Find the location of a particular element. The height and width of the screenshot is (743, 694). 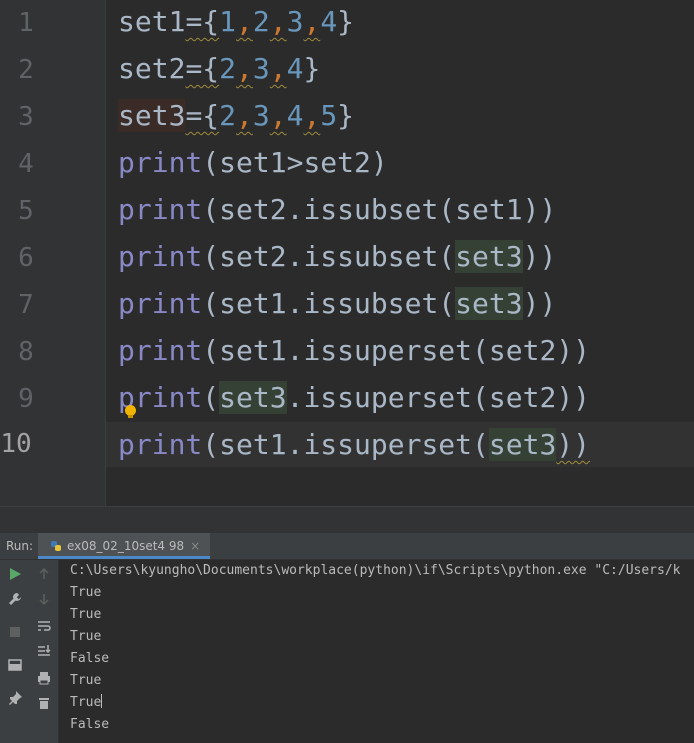

line-number: 9 is located at coordinates (26, 399).